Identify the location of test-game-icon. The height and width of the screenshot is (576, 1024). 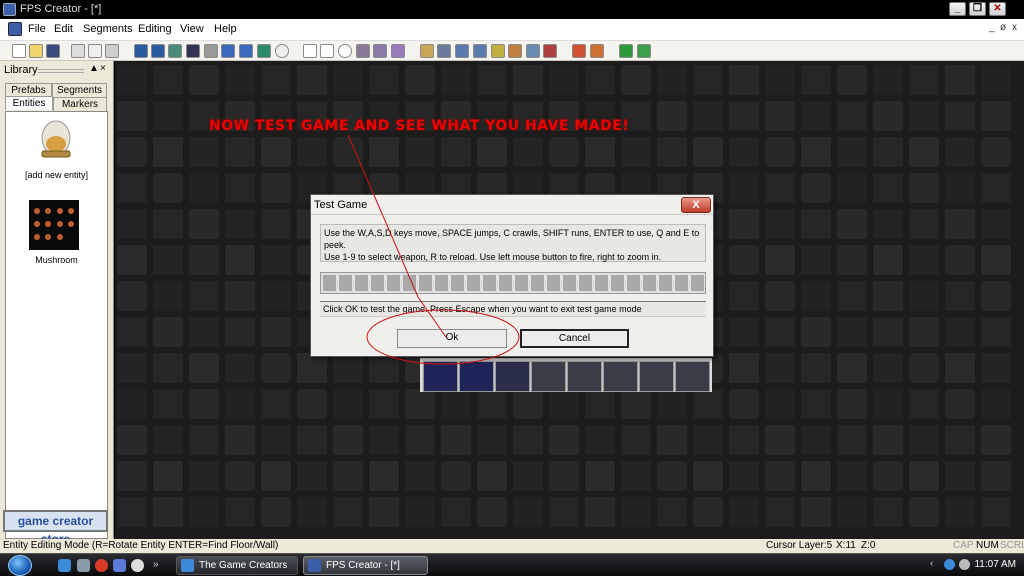
(626, 51).